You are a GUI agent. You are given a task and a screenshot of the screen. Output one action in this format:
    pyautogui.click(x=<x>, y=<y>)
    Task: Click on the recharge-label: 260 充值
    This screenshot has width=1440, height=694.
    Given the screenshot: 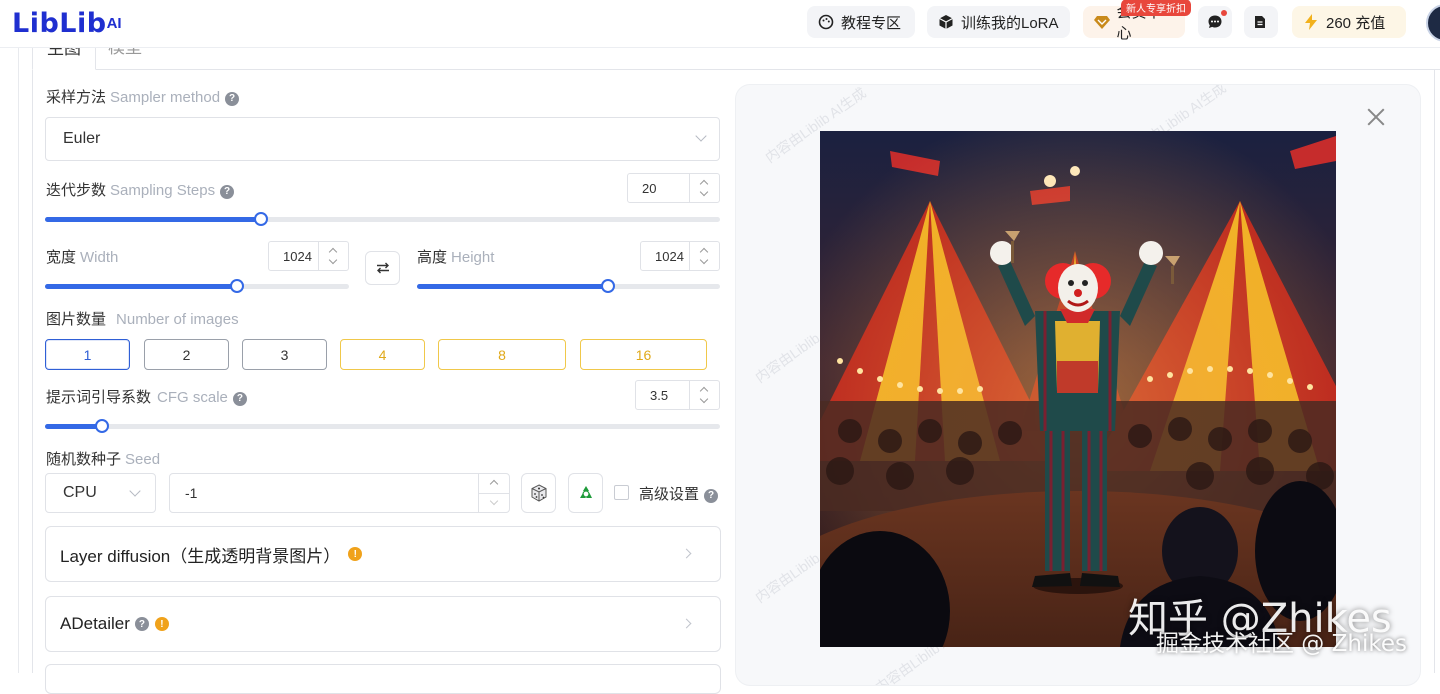 What is the action you would take?
    pyautogui.click(x=1356, y=23)
    